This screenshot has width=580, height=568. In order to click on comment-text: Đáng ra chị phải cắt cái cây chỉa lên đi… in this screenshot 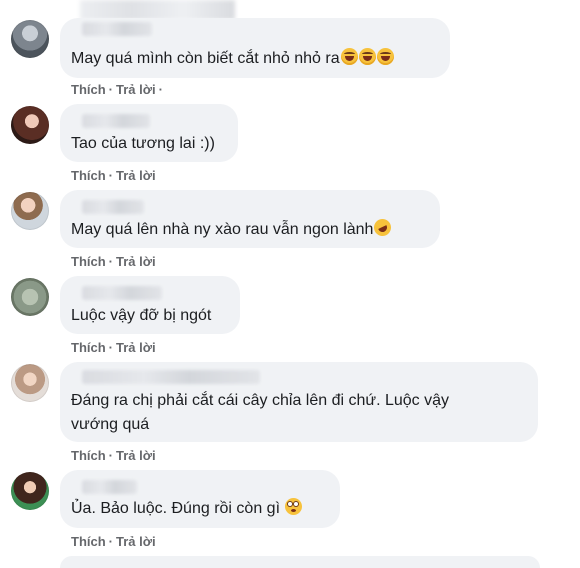, I will do `click(260, 412)`.